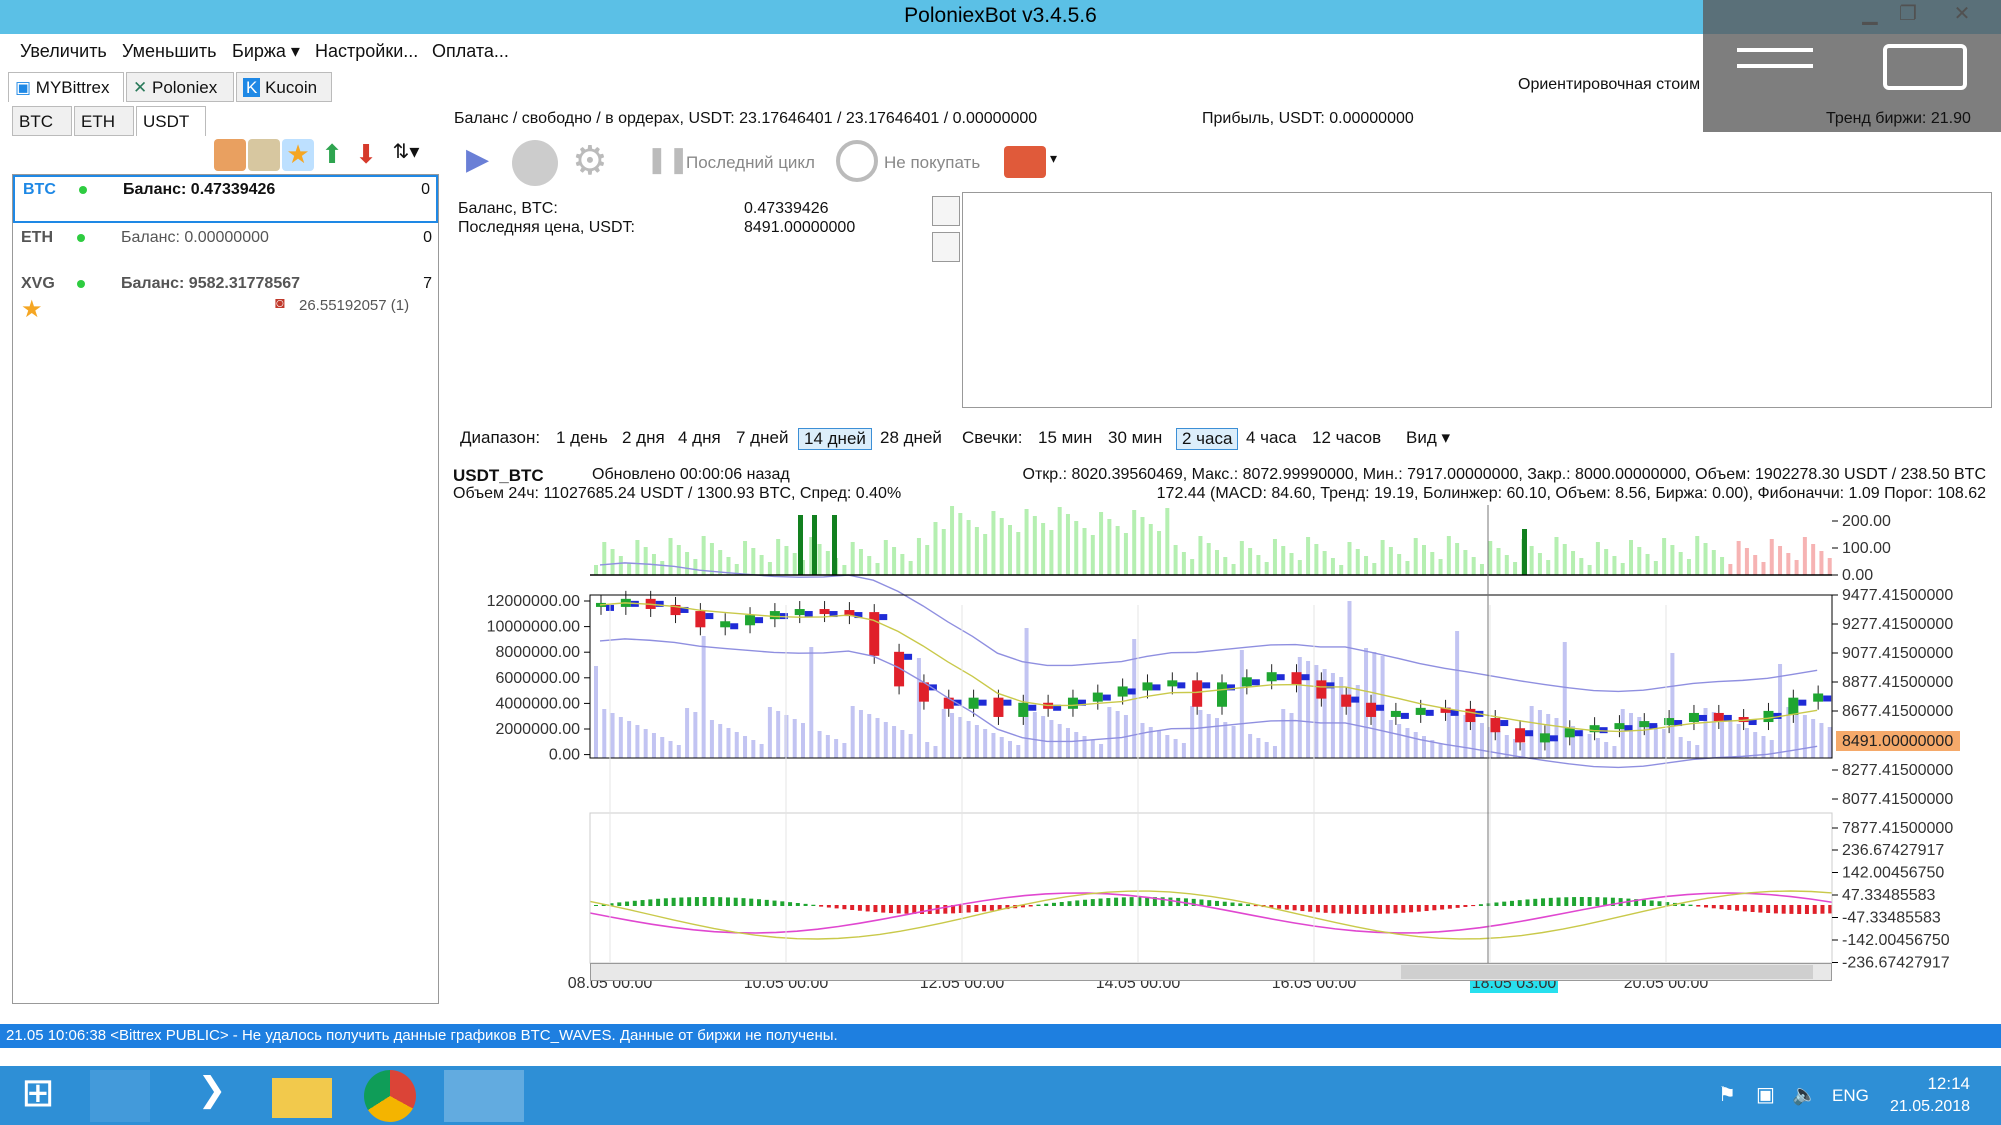  I want to click on chart-icon, so click(946, 247).